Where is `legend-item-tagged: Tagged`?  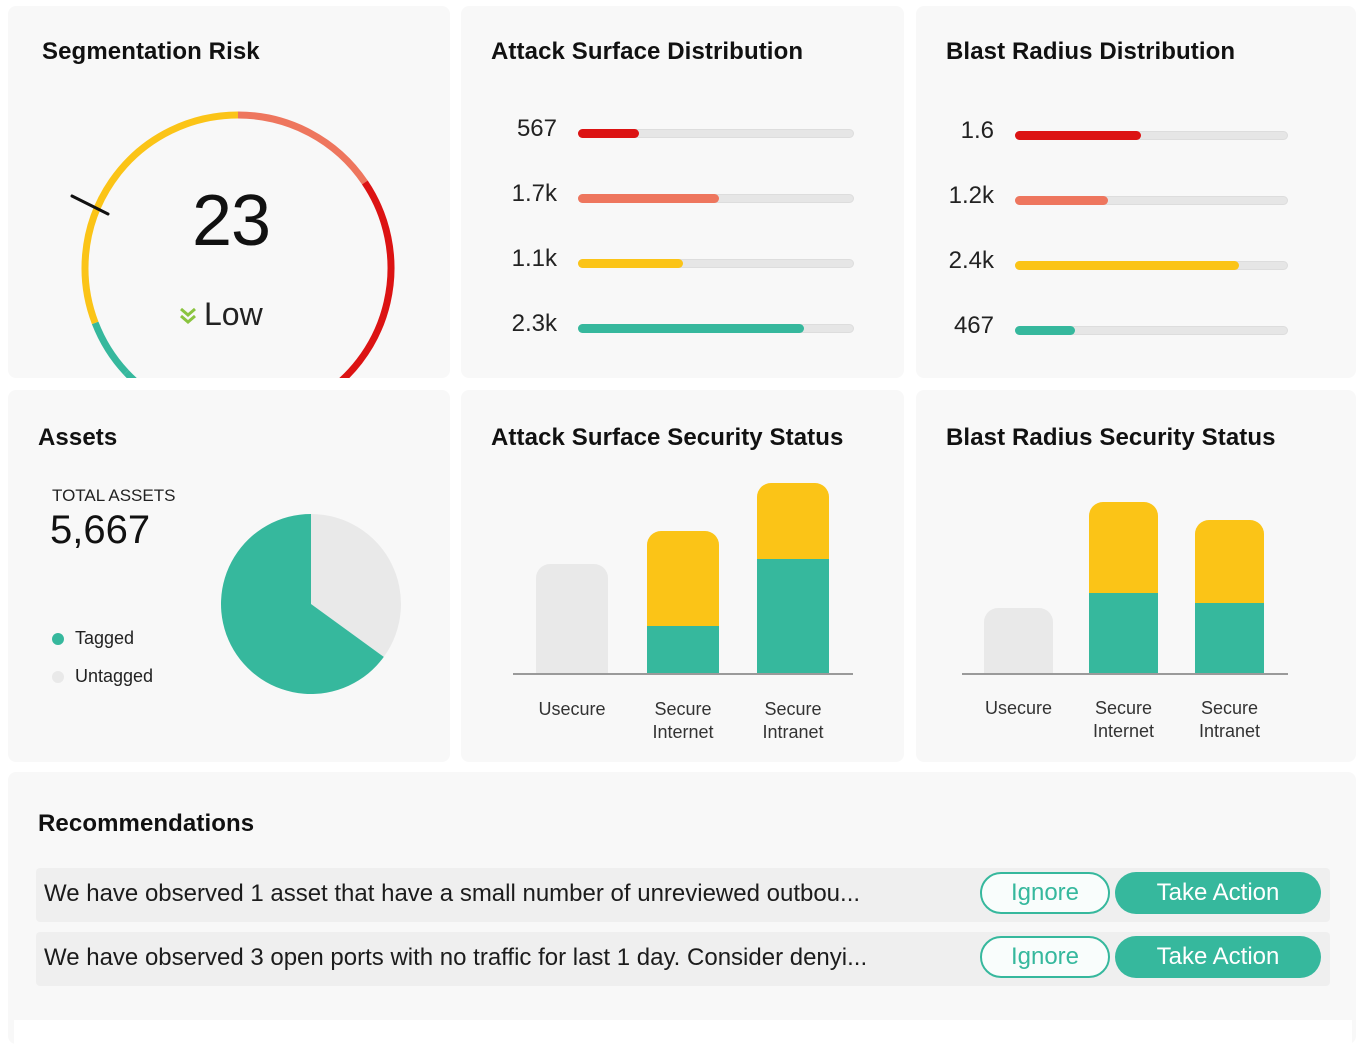 legend-item-tagged: Tagged is located at coordinates (93, 638).